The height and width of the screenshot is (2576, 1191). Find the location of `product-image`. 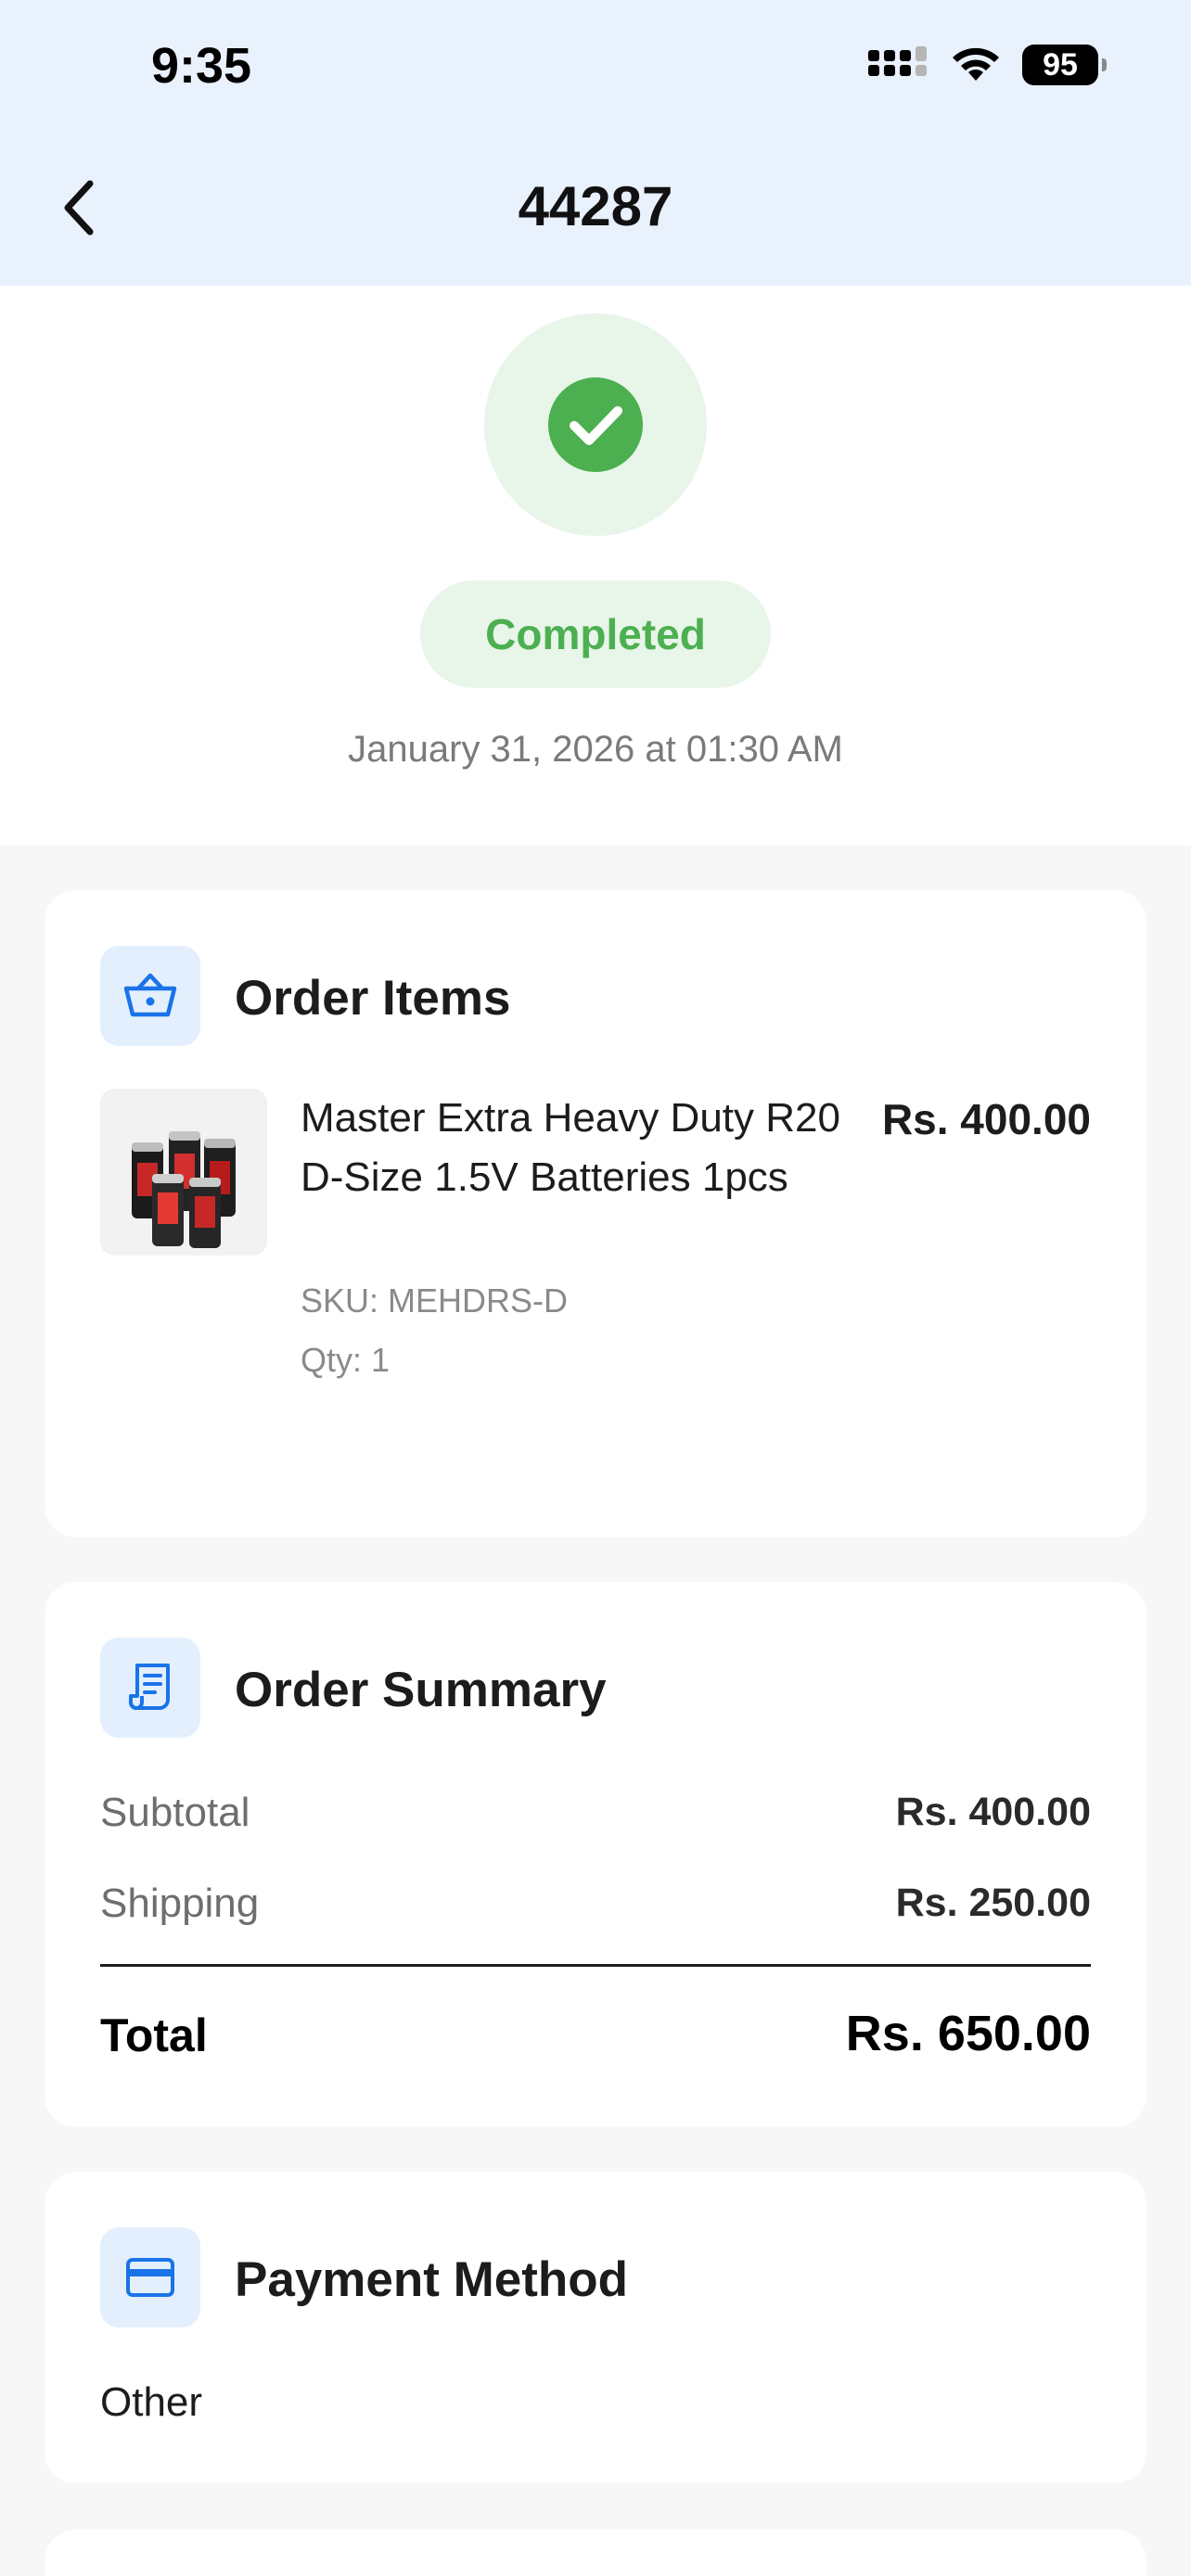

product-image is located at coordinates (183, 1172).